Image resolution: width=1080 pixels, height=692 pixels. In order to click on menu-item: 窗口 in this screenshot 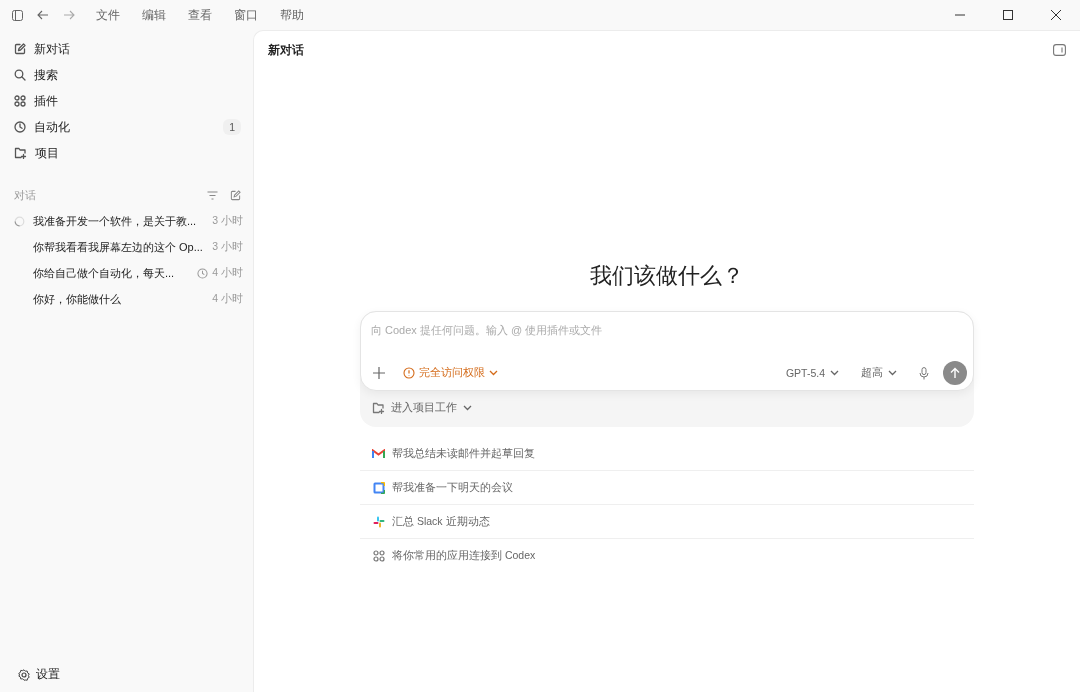, I will do `click(246, 15)`.